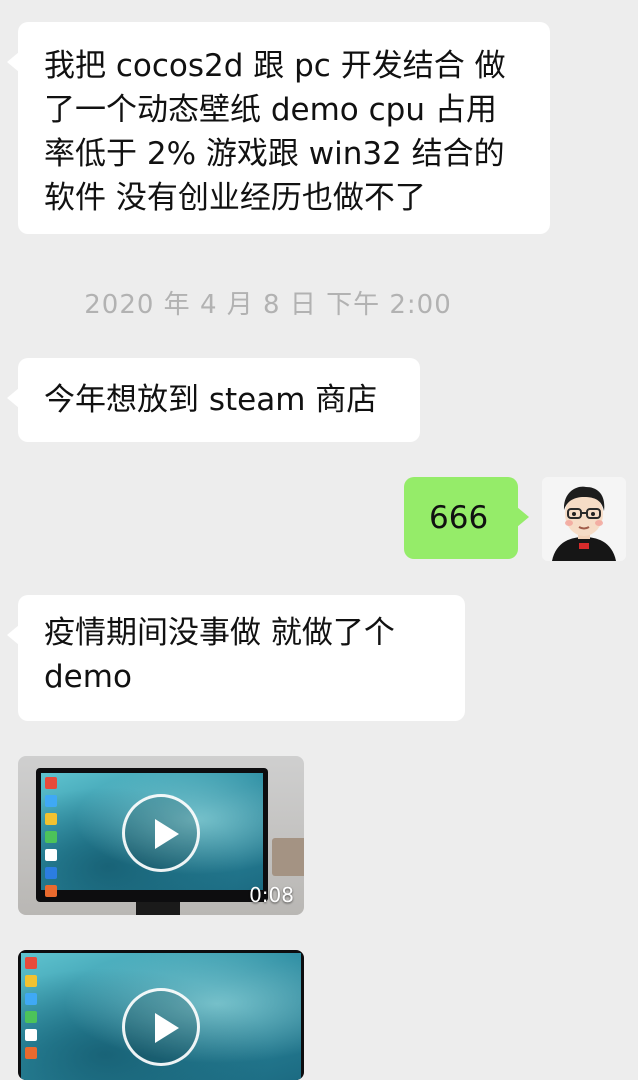 This screenshot has width=638, height=1080. I want to click on wall-plate, so click(288, 857).